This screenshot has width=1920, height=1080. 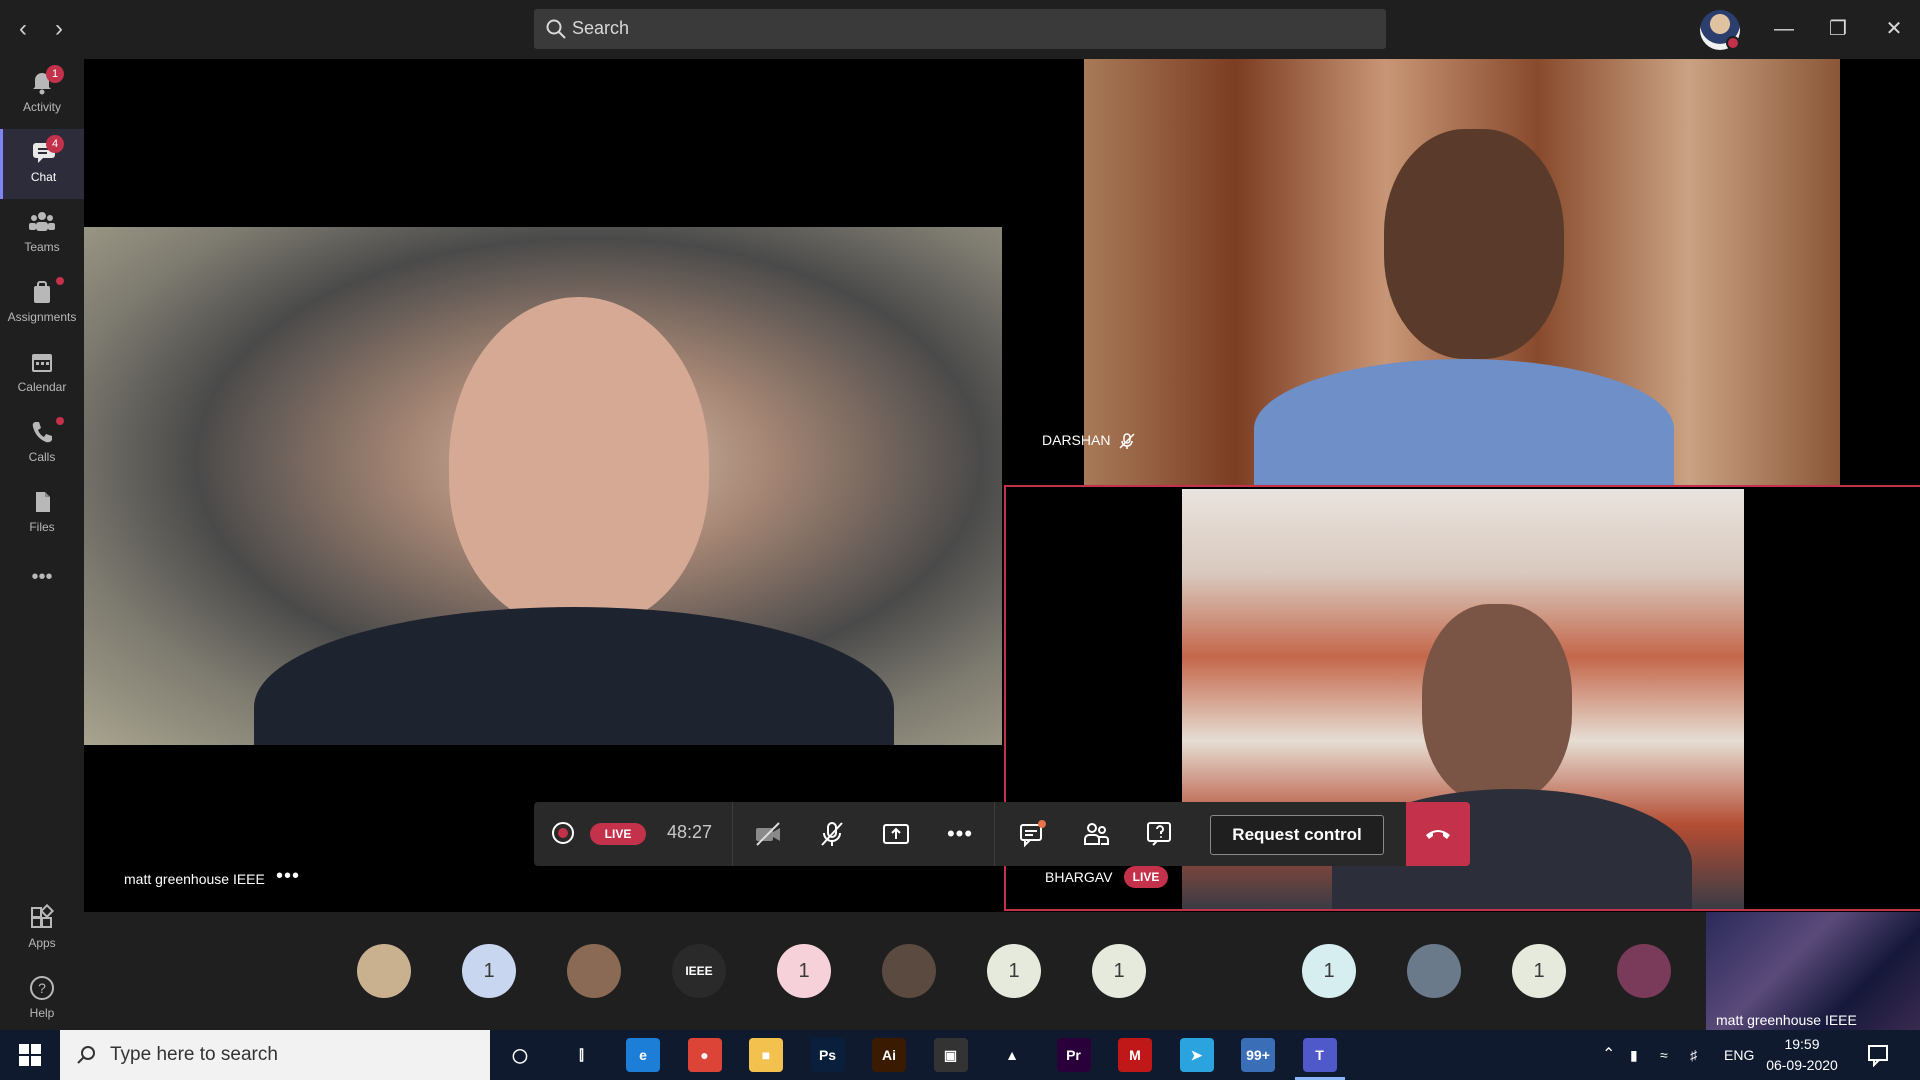 What do you see at coordinates (704, 1055) in the screenshot?
I see `chrome-icon: ●` at bounding box center [704, 1055].